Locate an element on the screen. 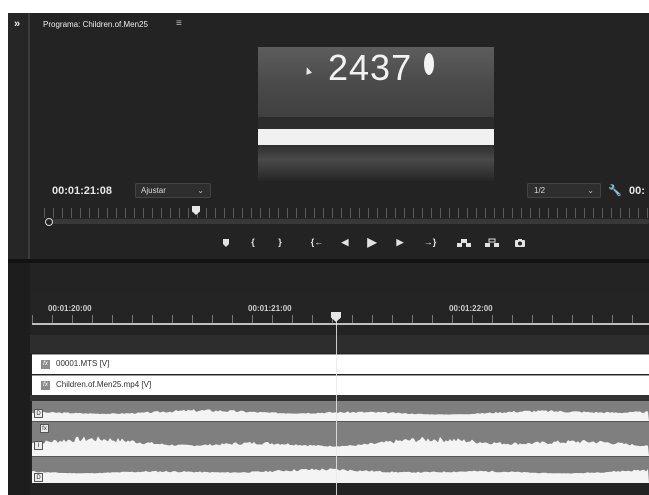 The width and height of the screenshot is (649, 495). zoom-fit-label: Ajustar is located at coordinates (153, 190).